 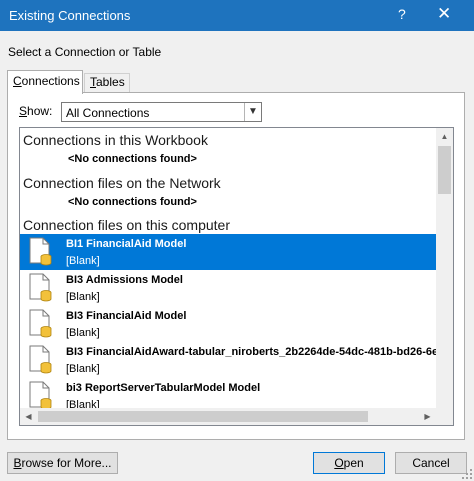 What do you see at coordinates (126, 225) in the screenshot?
I see `group-header-computer: Connection files on this computer` at bounding box center [126, 225].